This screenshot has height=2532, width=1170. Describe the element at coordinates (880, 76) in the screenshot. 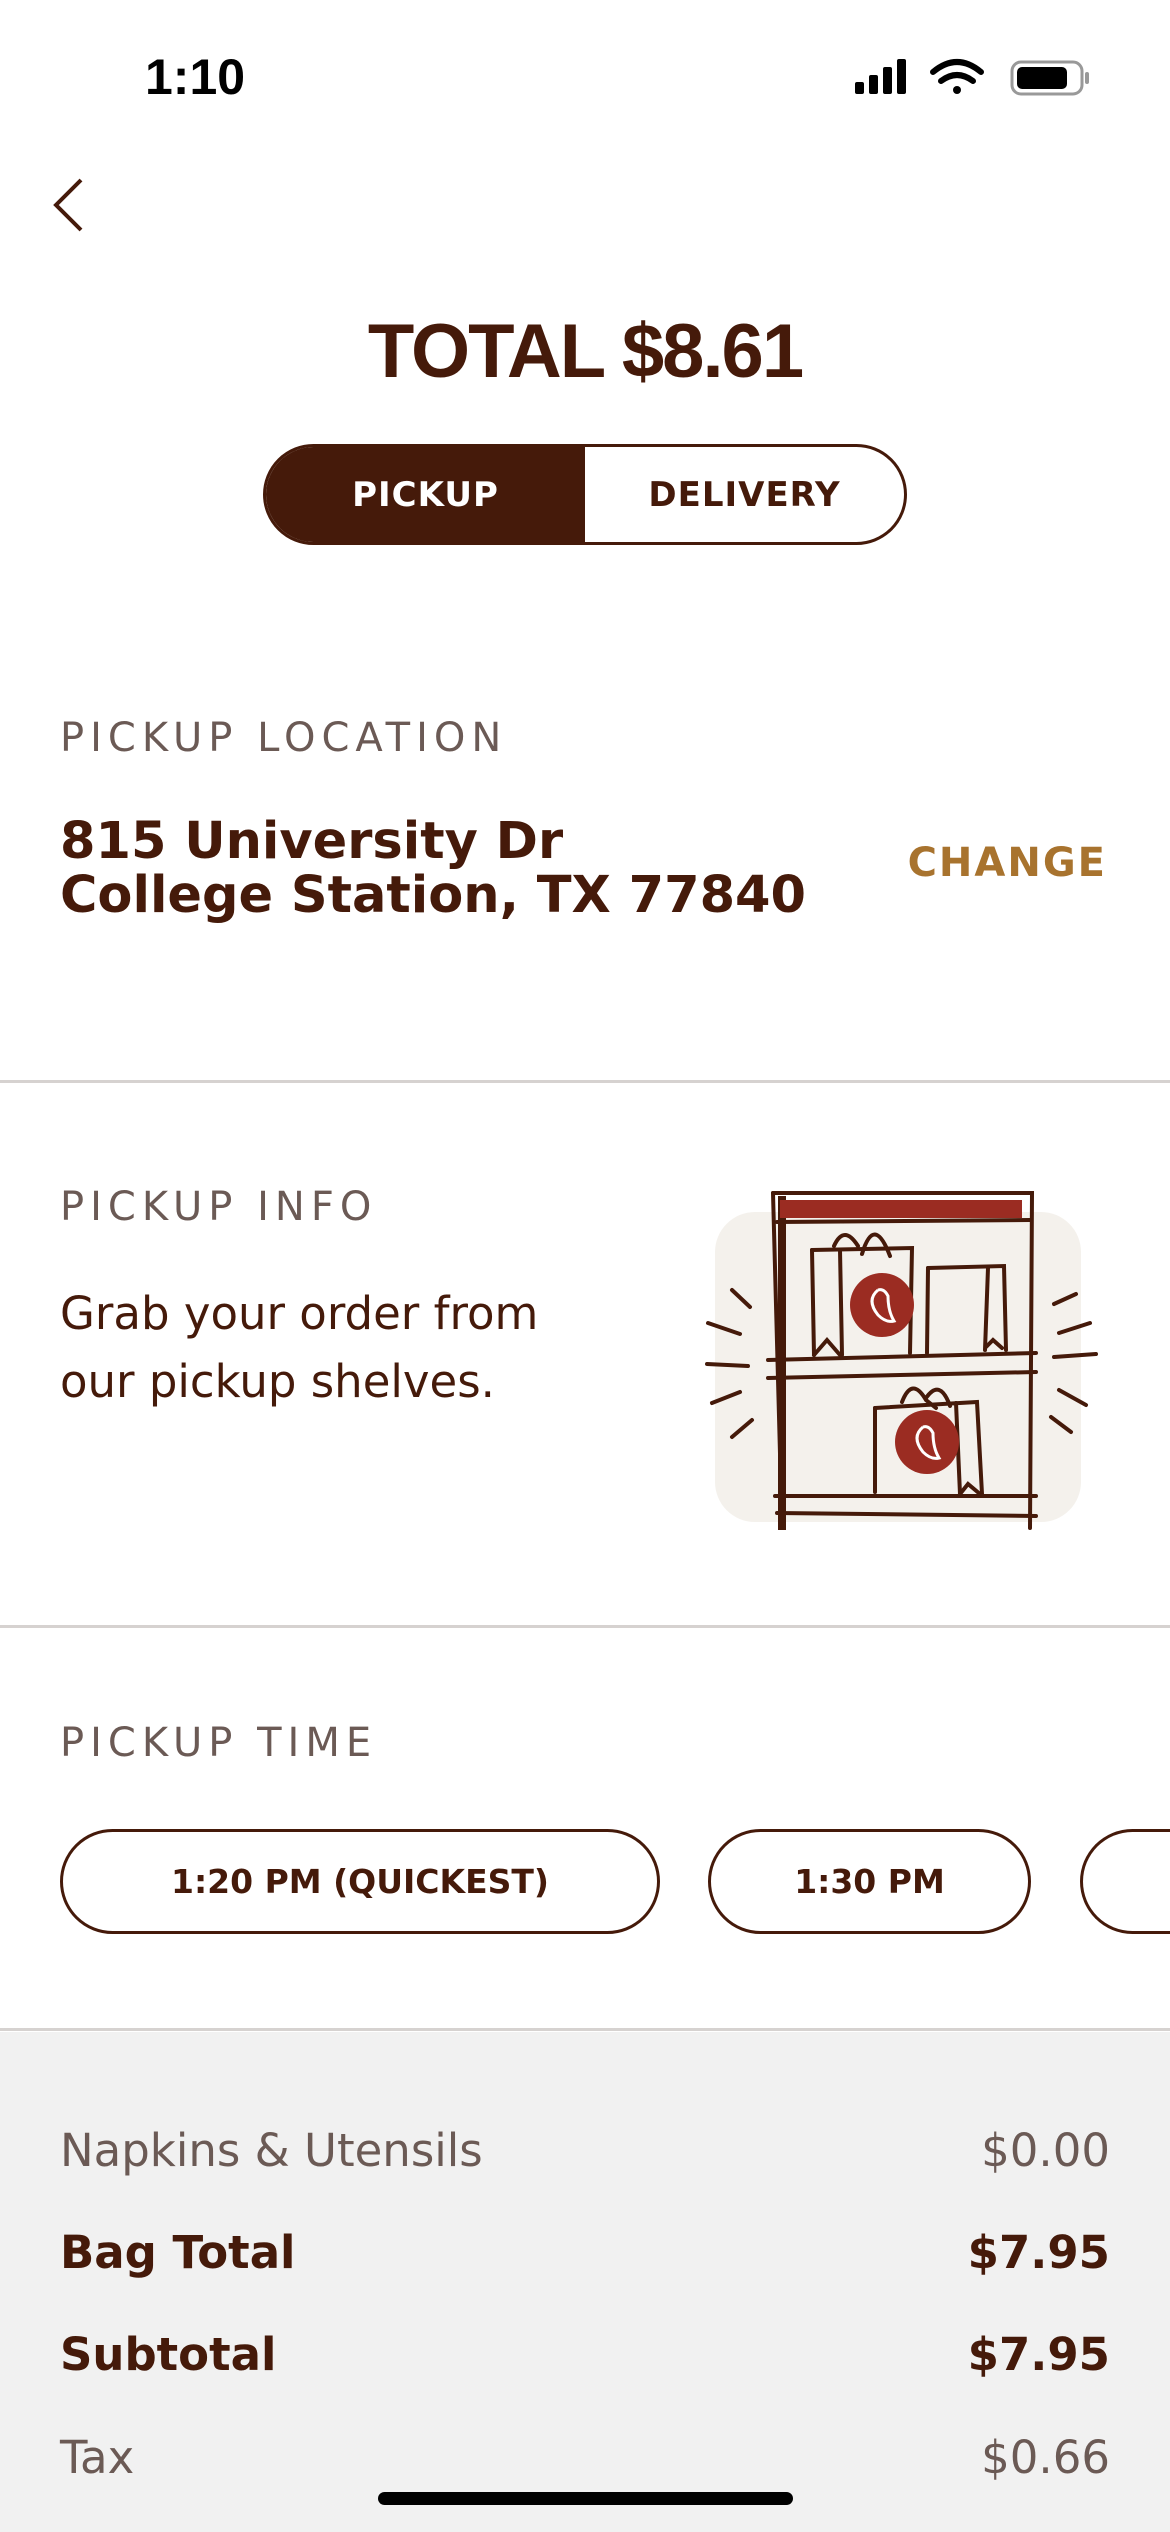

I see `signal-icon` at that location.